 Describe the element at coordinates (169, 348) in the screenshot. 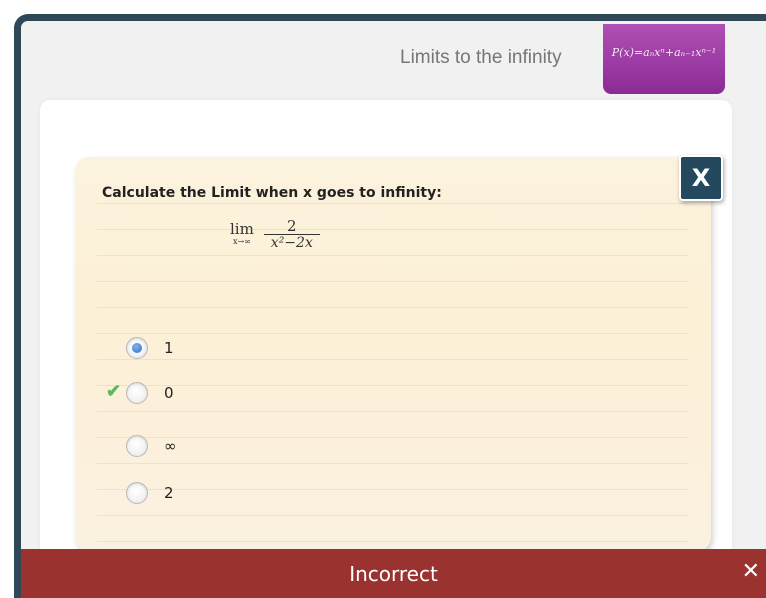

I see `answer-label: 1` at that location.